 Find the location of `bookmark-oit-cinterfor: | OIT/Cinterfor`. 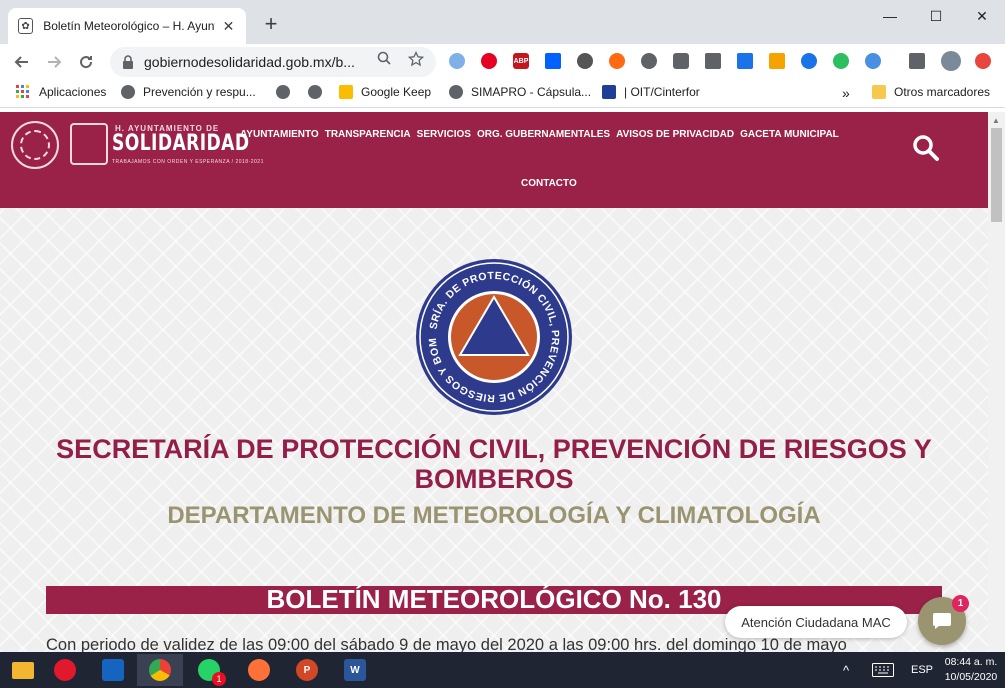

bookmark-oit-cinterfor: | OIT/Cinterfor is located at coordinates (651, 92).